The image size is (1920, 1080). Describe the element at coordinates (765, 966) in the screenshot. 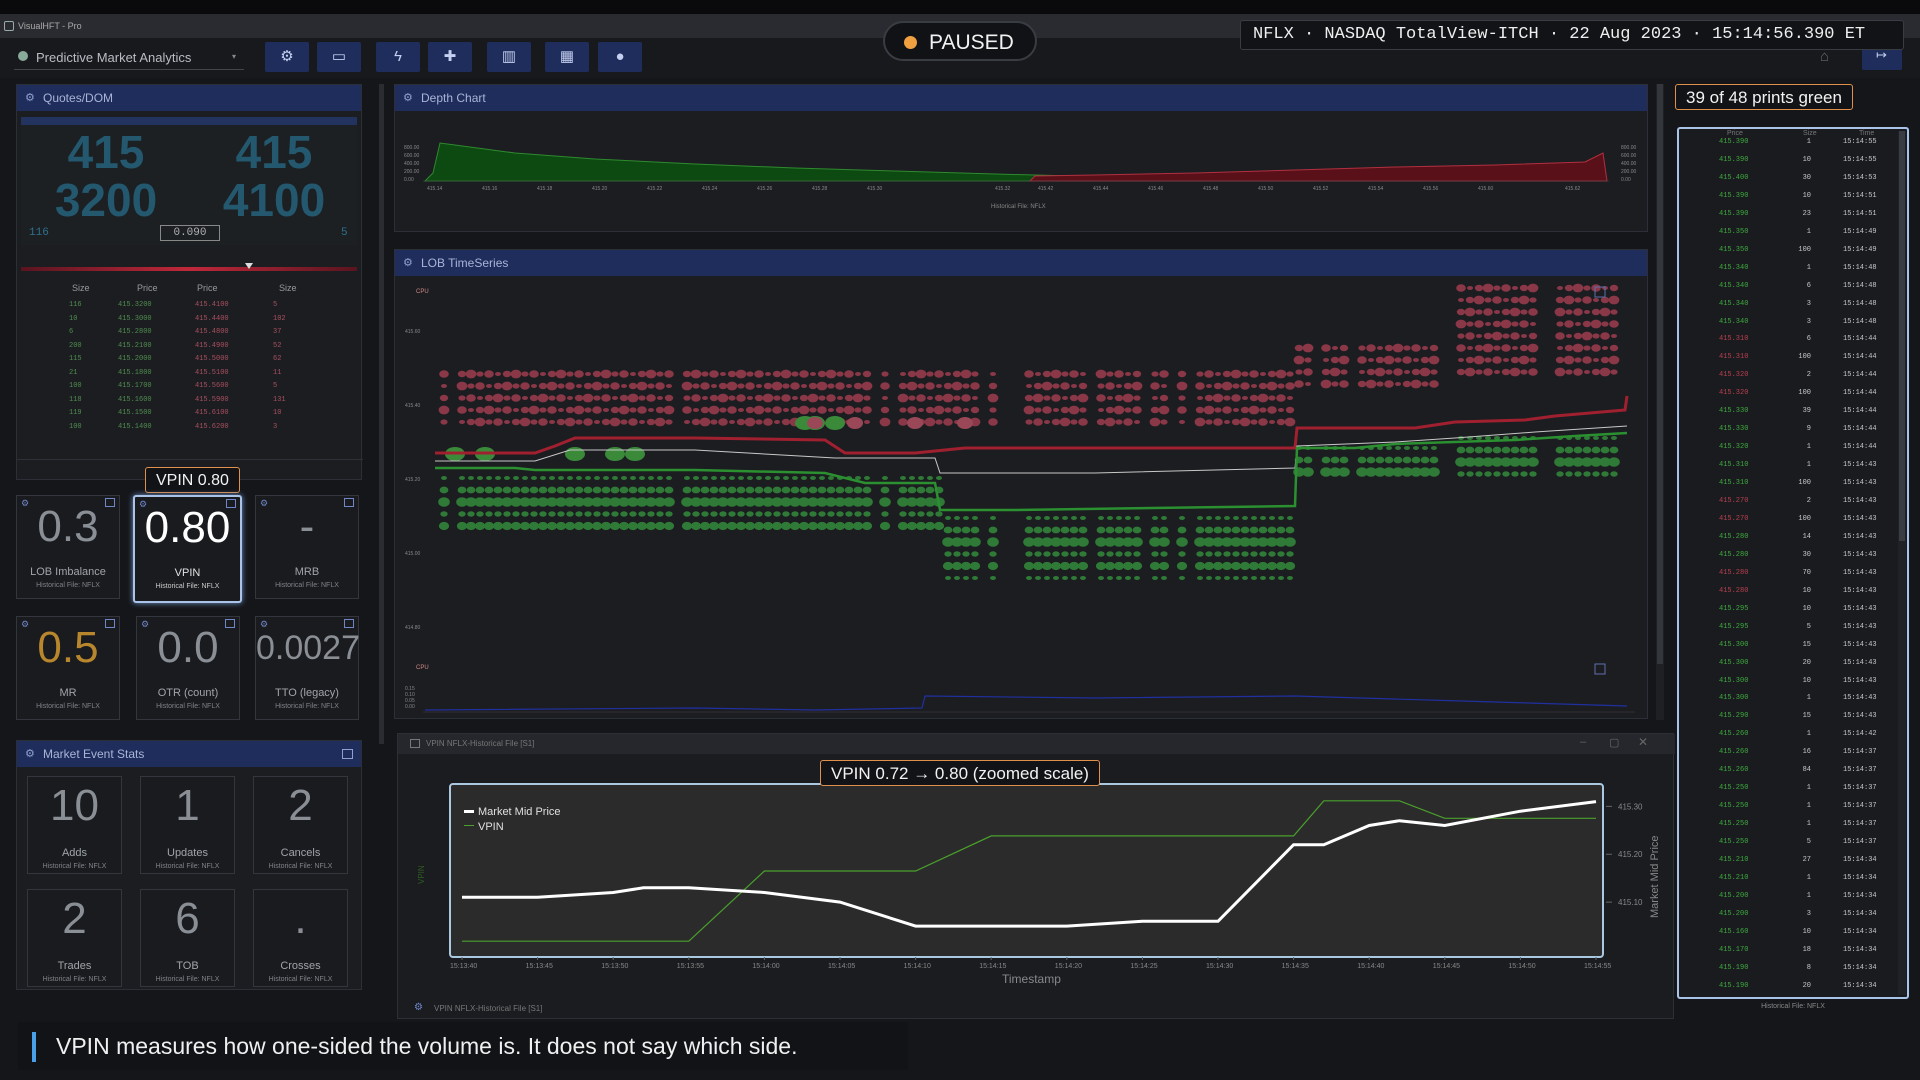

I see `x-tick: 15:14:00` at that location.